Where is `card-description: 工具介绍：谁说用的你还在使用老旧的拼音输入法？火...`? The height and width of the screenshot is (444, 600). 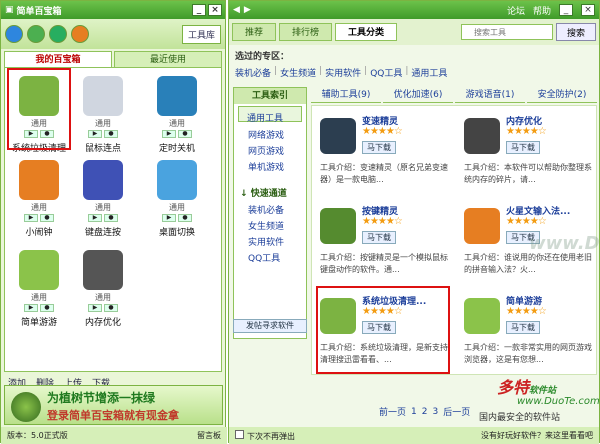 card-description: 工具介绍：谁说用的你还在使用老旧的拼音输入法？火... is located at coordinates (528, 263).